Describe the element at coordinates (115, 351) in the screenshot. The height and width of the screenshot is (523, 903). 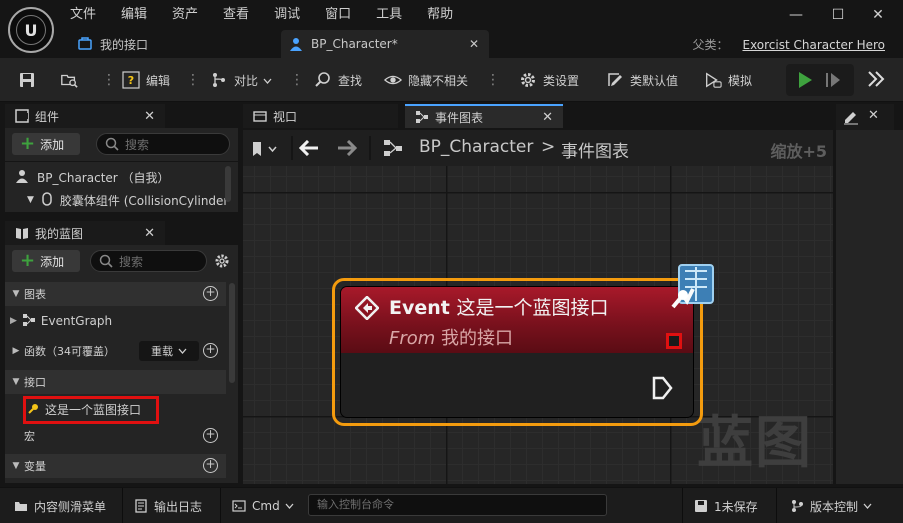
I see `functions-section: ▶ 函数（34可覆盖） 重载 +` at that location.